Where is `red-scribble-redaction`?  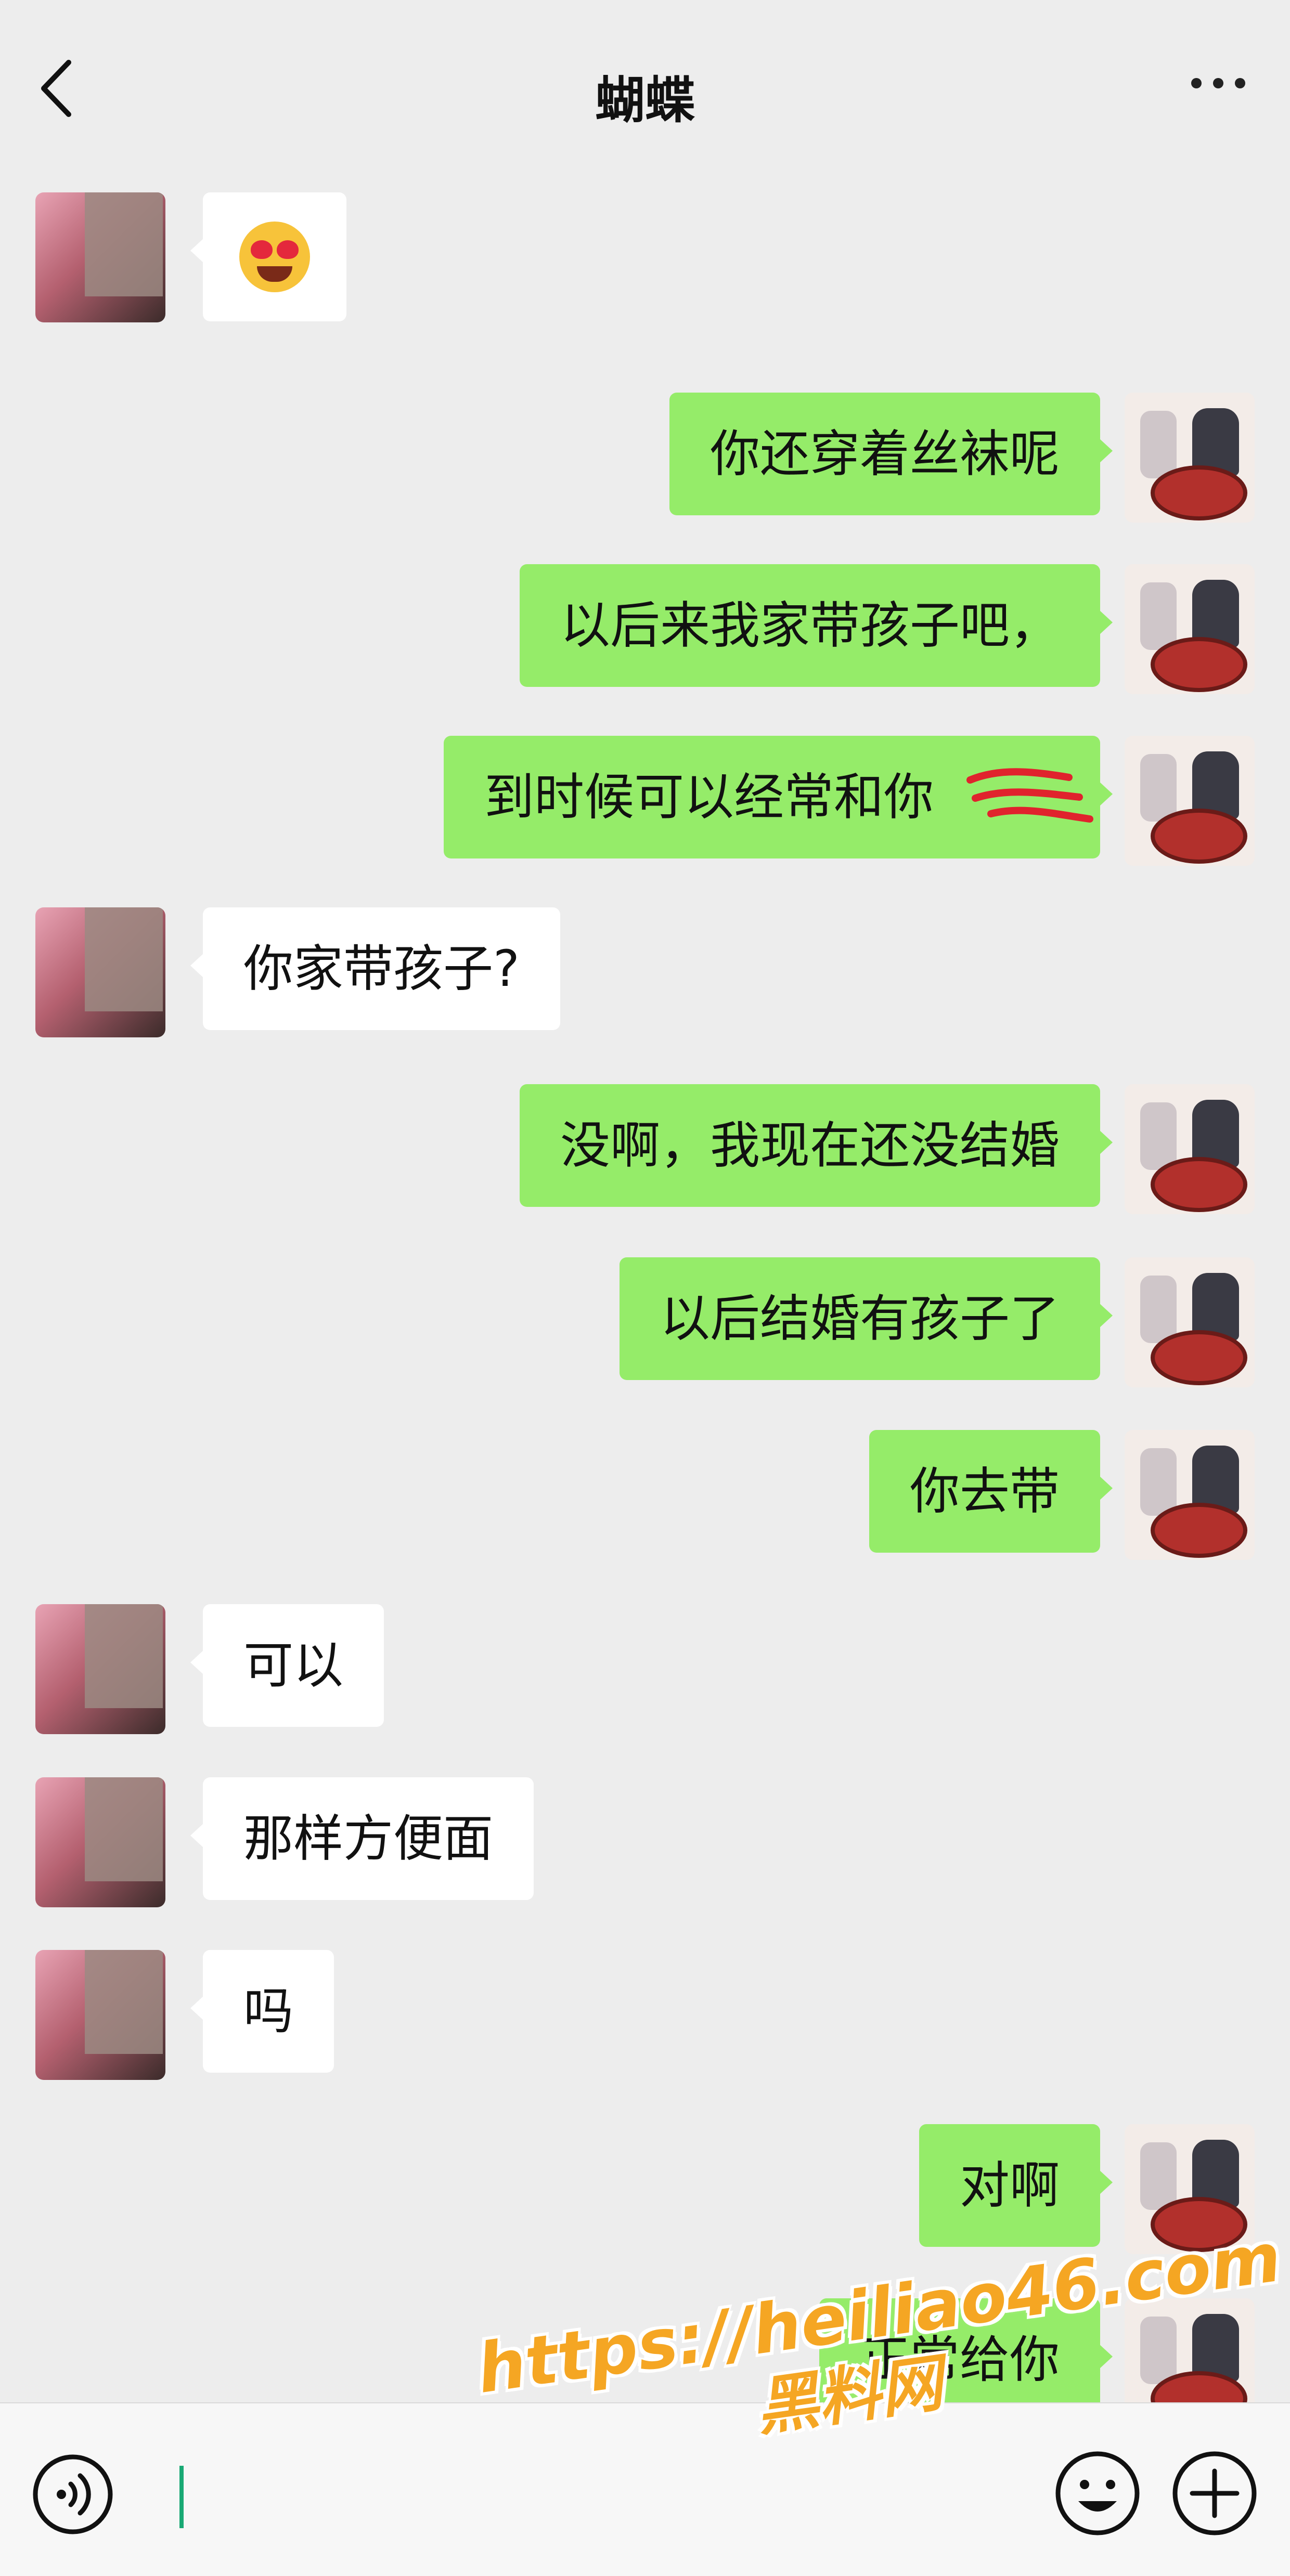
red-scribble-redaction is located at coordinates (1029, 795).